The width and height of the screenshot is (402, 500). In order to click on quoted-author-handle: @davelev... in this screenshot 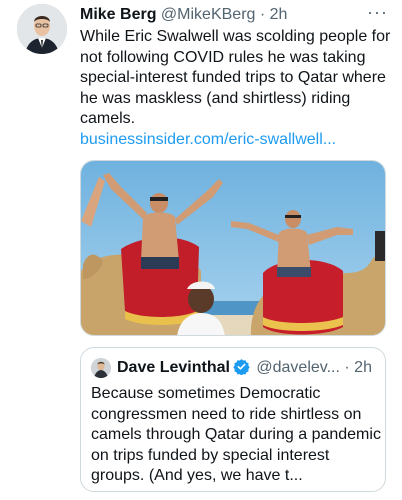, I will do `click(298, 367)`.